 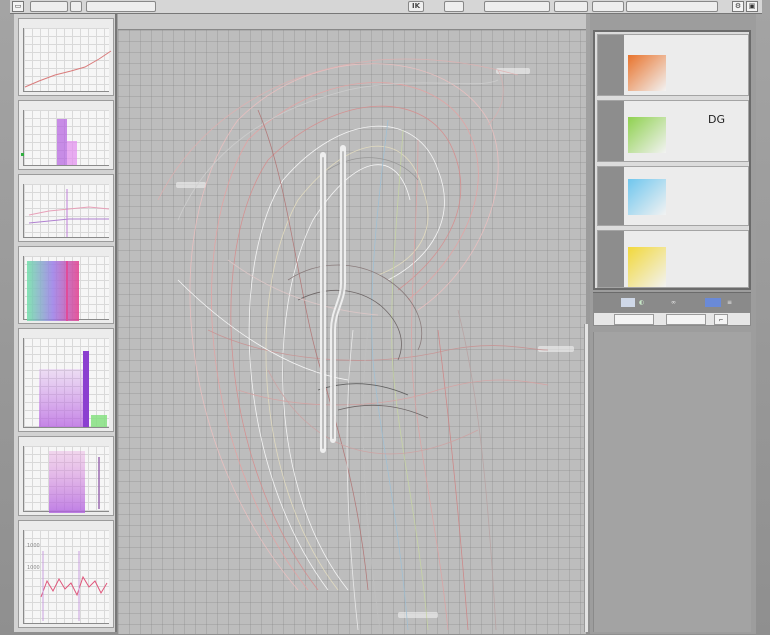 I want to click on settings-icon: ⚙, so click(x=738, y=6).